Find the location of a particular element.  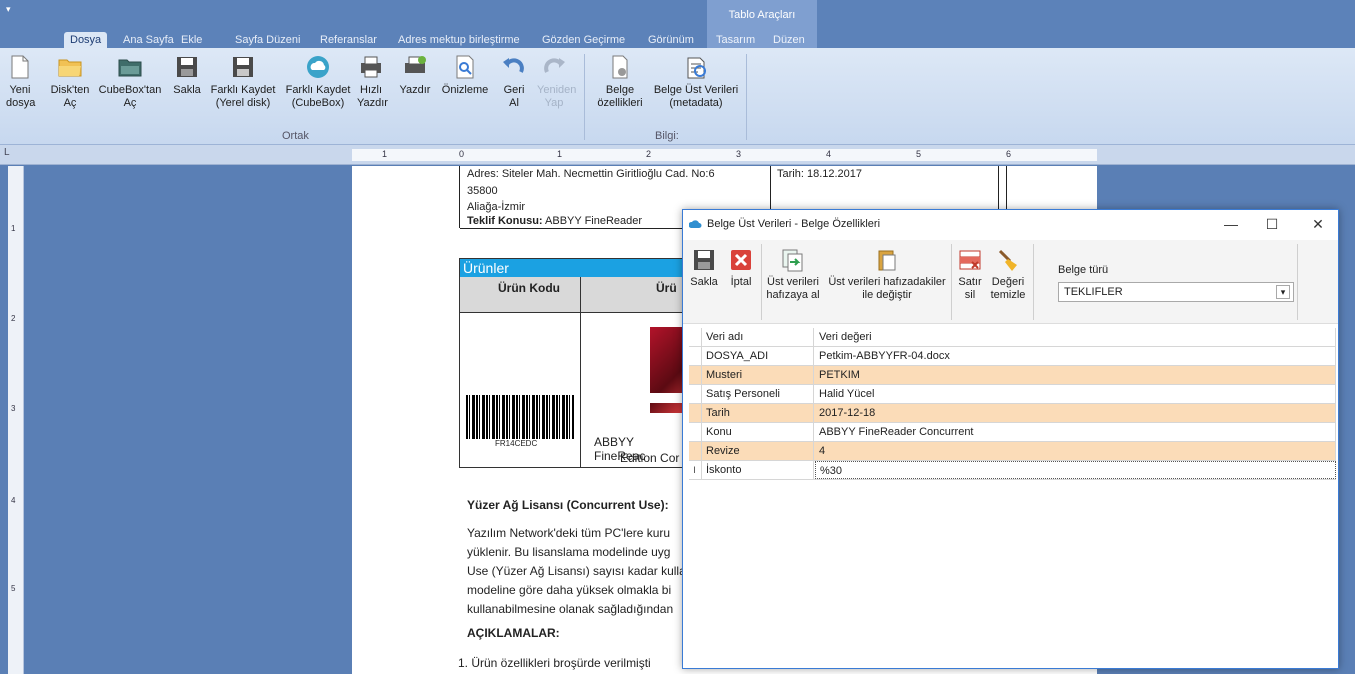

preview-button: Önizleme is located at coordinates (465, 75).